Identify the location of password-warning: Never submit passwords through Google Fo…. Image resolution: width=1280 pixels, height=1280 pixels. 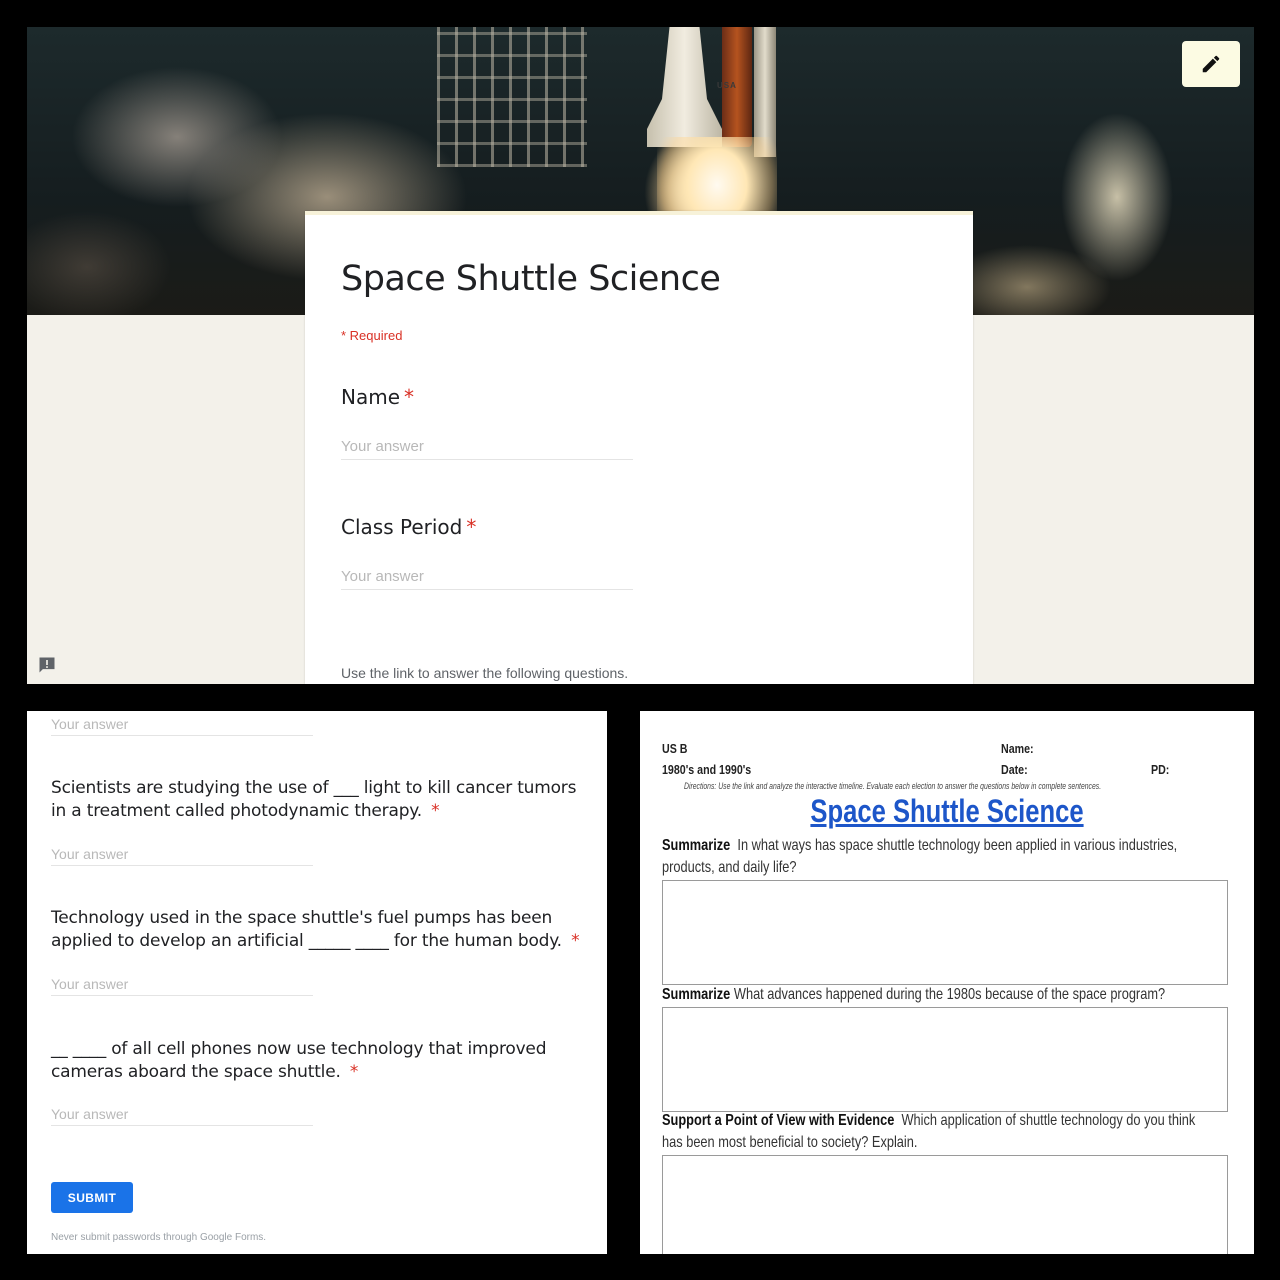
(159, 1237).